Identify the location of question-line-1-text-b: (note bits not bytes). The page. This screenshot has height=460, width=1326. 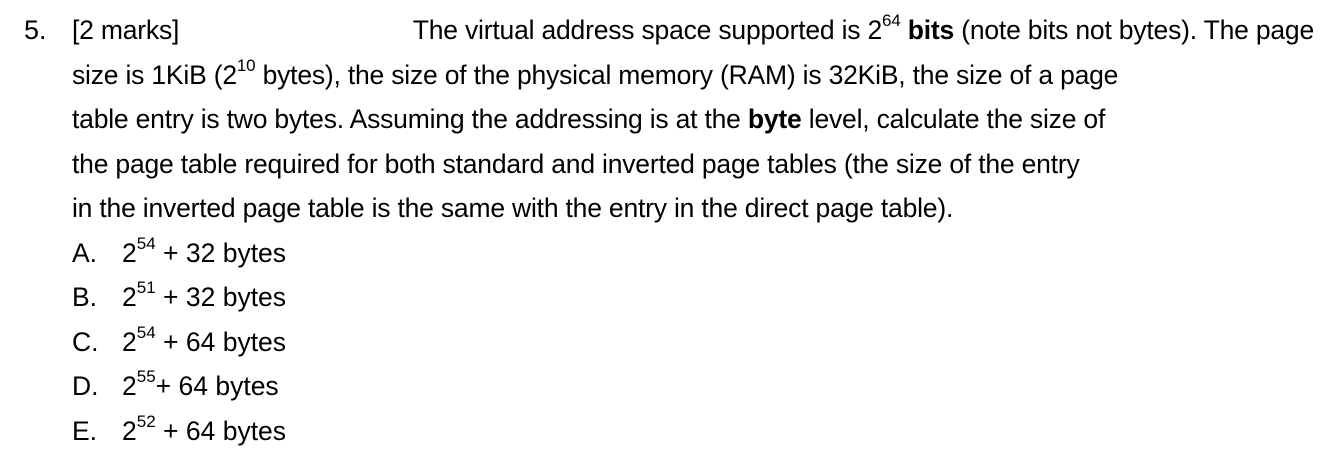
(1137, 30).